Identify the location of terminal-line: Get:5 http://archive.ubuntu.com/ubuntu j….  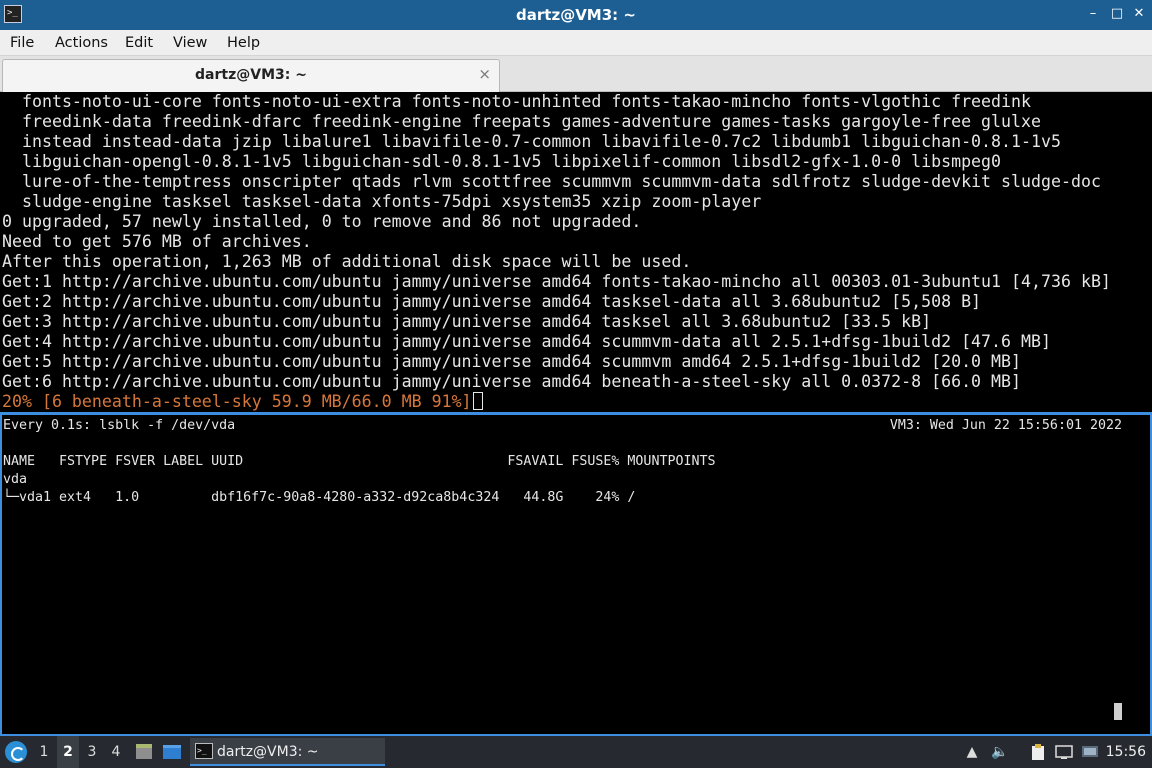
(512, 361).